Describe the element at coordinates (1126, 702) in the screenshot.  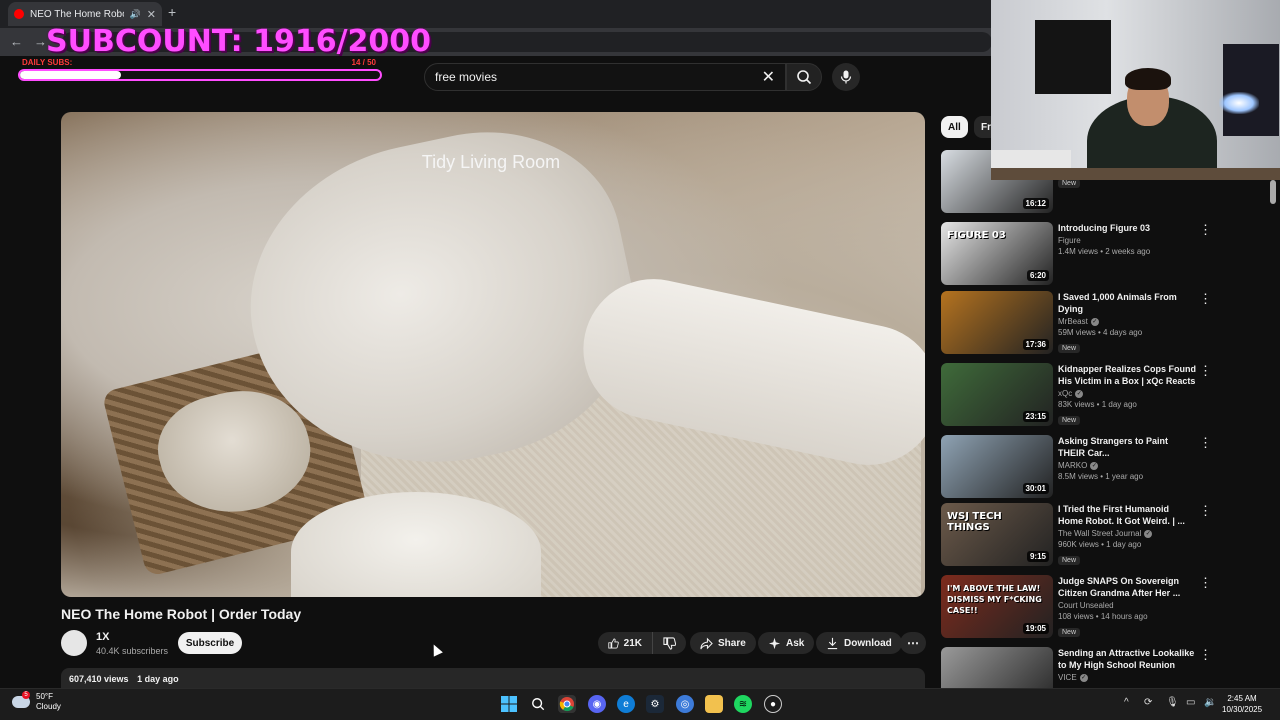
I see `tray-chevron-icon: ^` at that location.